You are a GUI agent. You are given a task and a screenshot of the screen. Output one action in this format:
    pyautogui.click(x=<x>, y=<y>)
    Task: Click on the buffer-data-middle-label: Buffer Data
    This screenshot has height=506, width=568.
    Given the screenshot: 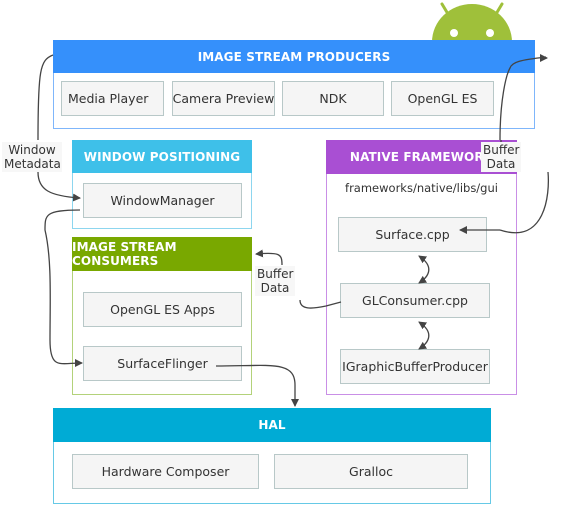 What is the action you would take?
    pyautogui.click(x=275, y=281)
    